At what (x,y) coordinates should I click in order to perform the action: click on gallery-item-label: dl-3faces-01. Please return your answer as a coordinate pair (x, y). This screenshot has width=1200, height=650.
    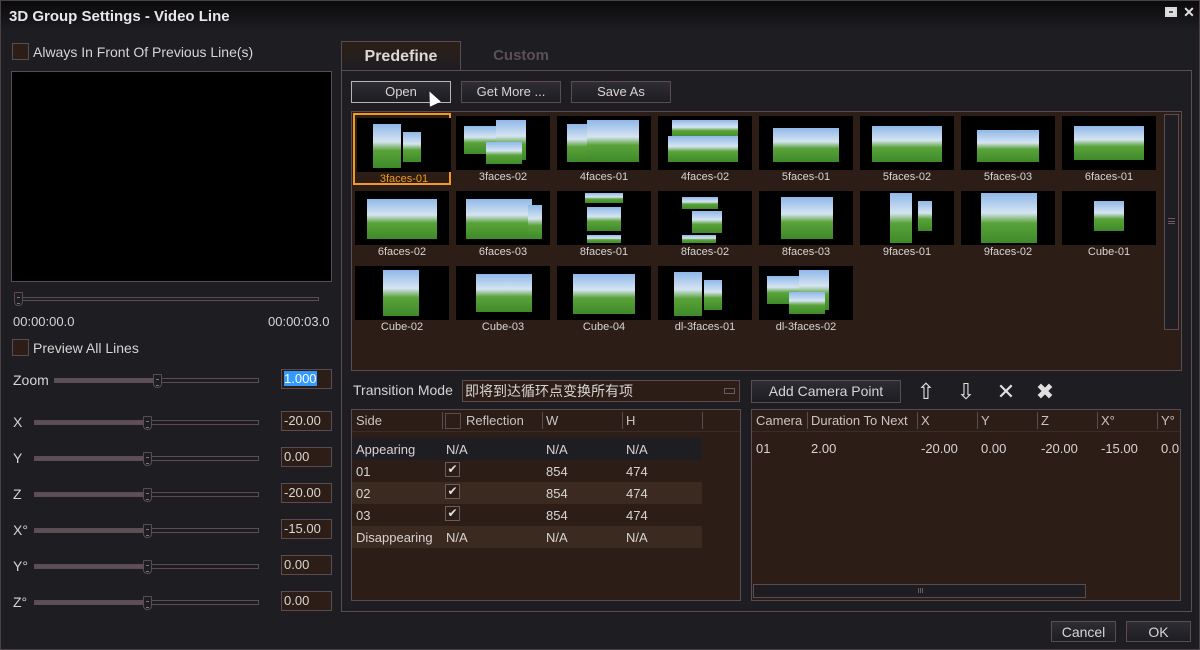
    Looking at the image, I should click on (705, 327).